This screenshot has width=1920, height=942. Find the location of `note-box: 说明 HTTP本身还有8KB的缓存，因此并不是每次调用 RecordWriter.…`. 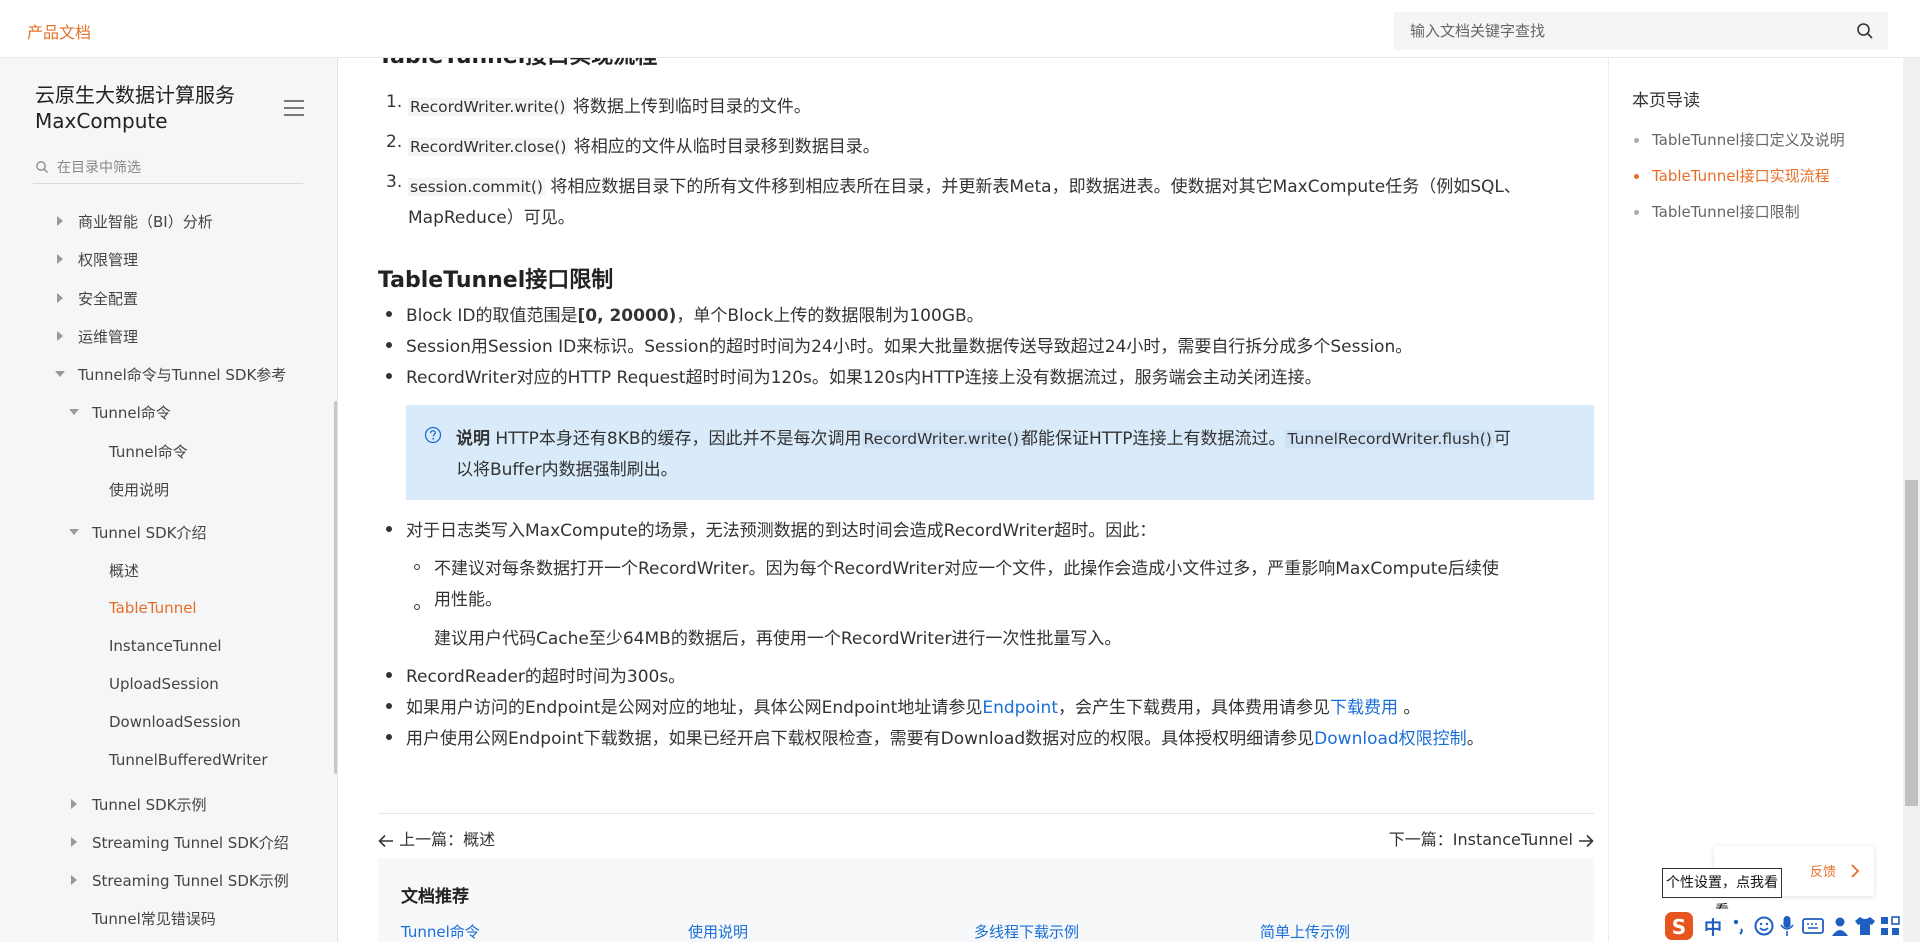

note-box: 说明 HTTP本身还有8KB的缓存，因此并不是每次调用 RecordWriter.… is located at coordinates (1000, 452).